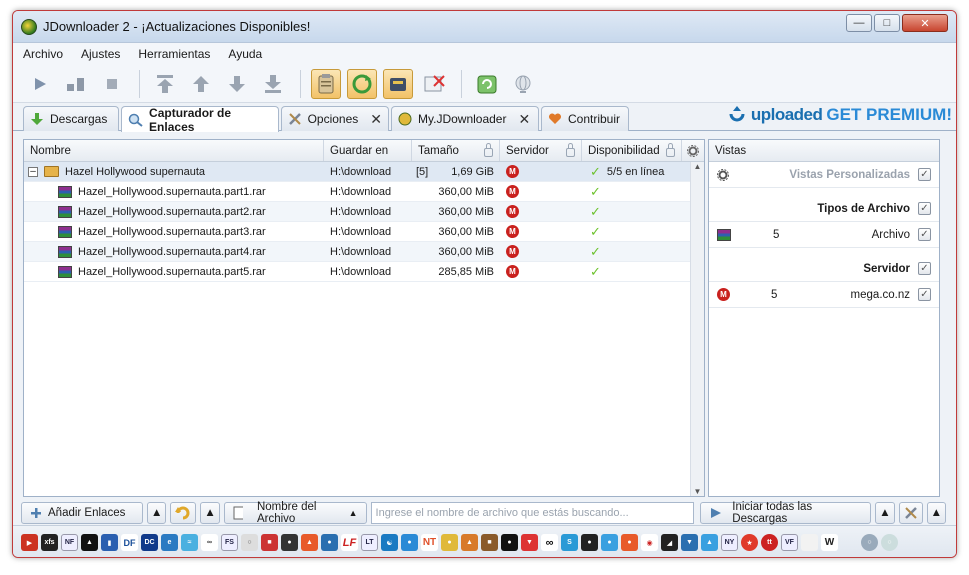  What do you see at coordinates (112, 84) in the screenshot?
I see `stop-downloads-button` at bounding box center [112, 84].